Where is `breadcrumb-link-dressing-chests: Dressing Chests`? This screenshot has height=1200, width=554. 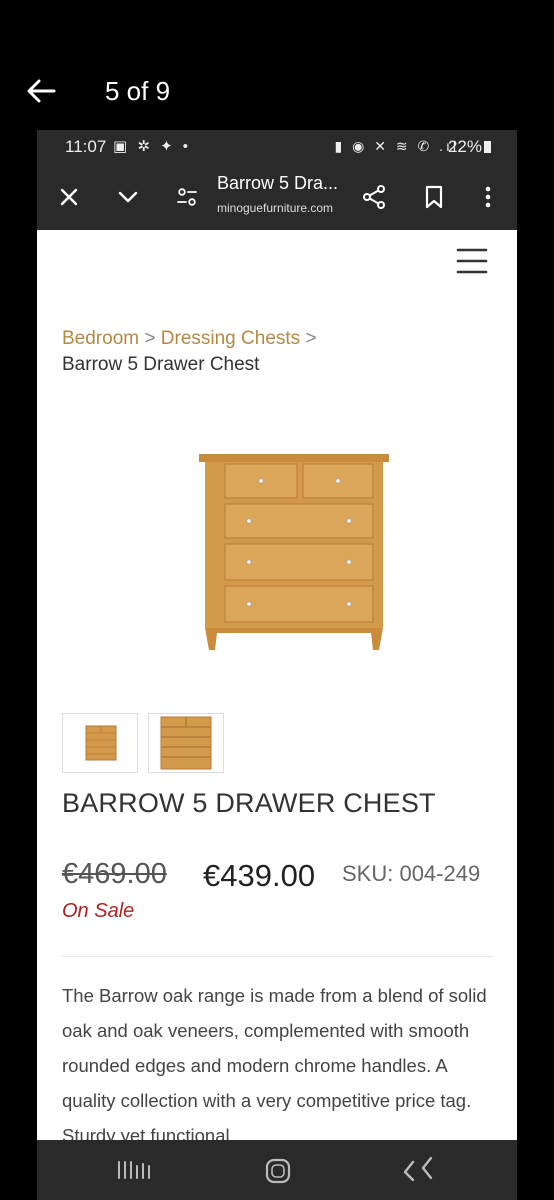 breadcrumb-link-dressing-chests: Dressing Chests is located at coordinates (230, 338).